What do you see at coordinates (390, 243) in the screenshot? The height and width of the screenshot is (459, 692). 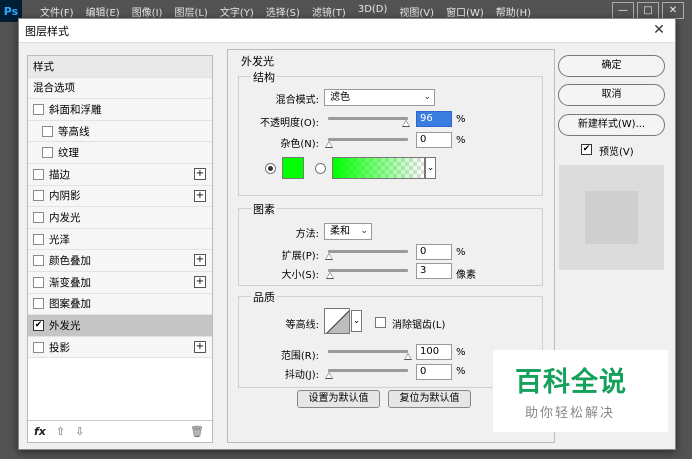 I see `elements-group: 图素 方法: 柔和 ⌄ 扩展(P): 0 % 大小(S): 3 像素` at bounding box center [390, 243].